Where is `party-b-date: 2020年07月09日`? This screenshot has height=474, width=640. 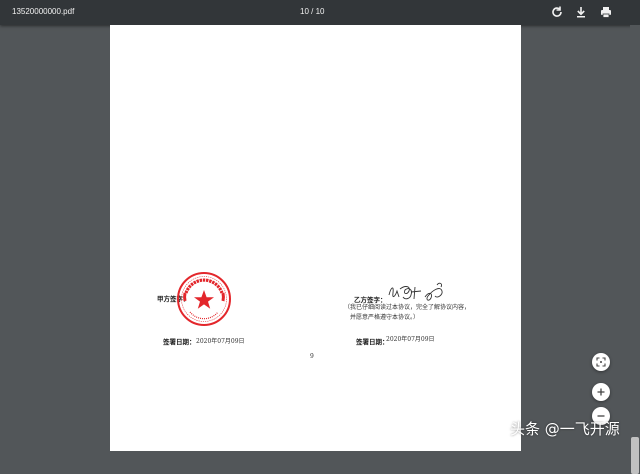 party-b-date: 2020年07月09日 is located at coordinates (410, 339).